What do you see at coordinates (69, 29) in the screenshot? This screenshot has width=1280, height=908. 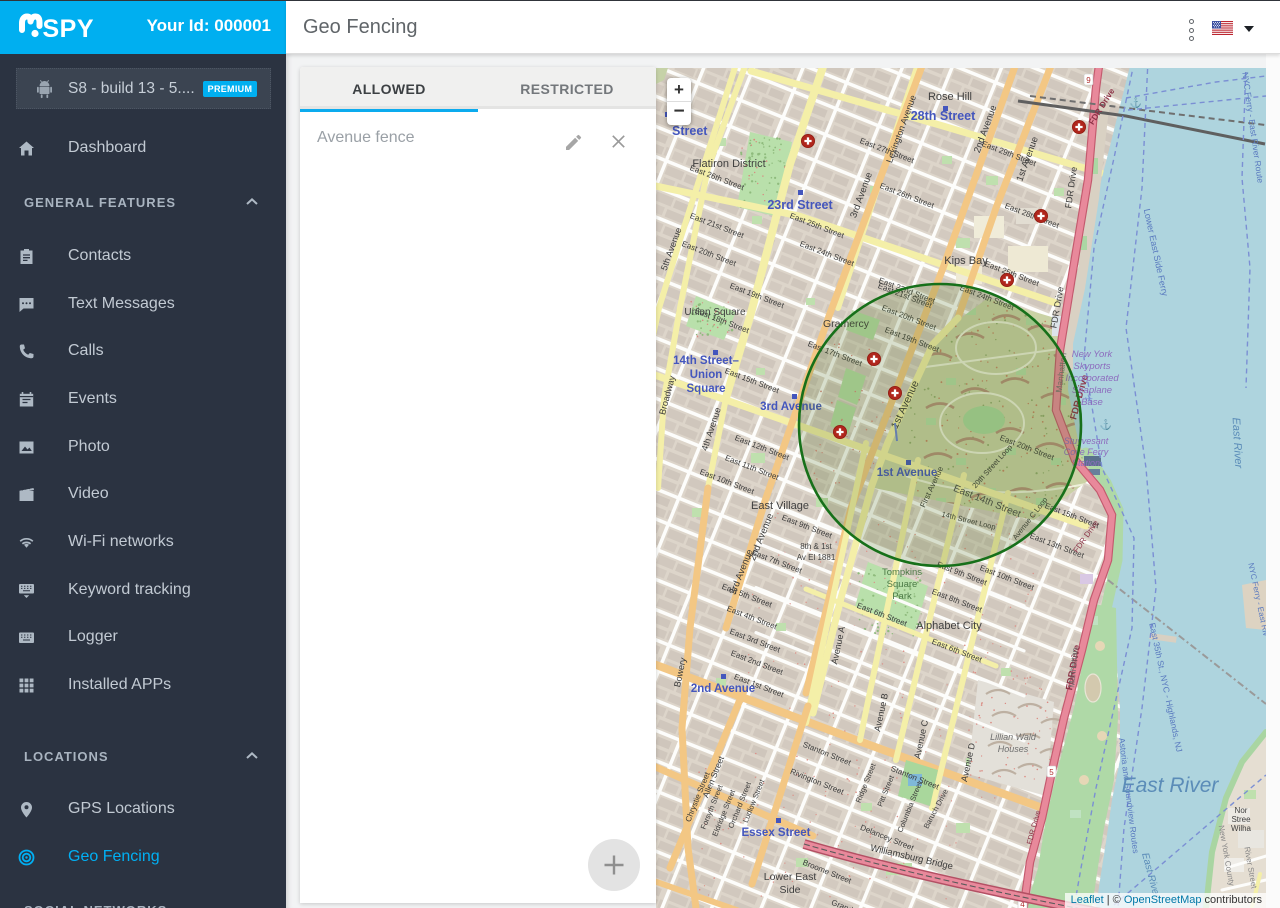 I see `svg-text: SPY` at bounding box center [69, 29].